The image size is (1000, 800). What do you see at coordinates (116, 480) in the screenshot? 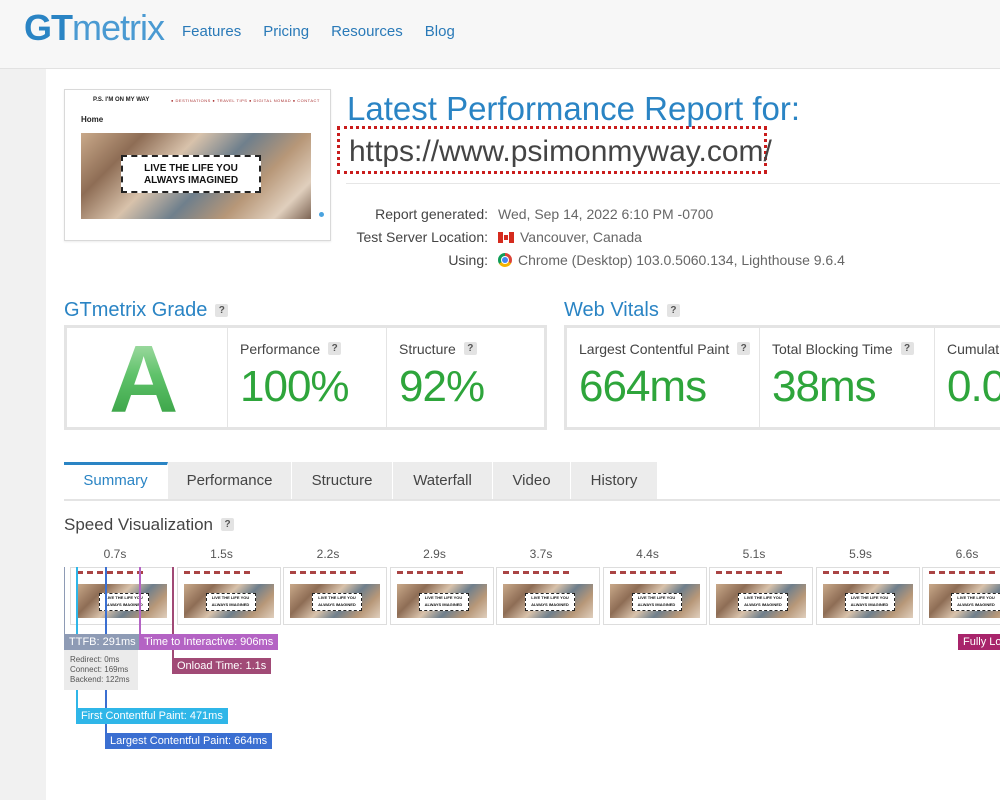
I see `tab-summary: Summary` at bounding box center [116, 480].